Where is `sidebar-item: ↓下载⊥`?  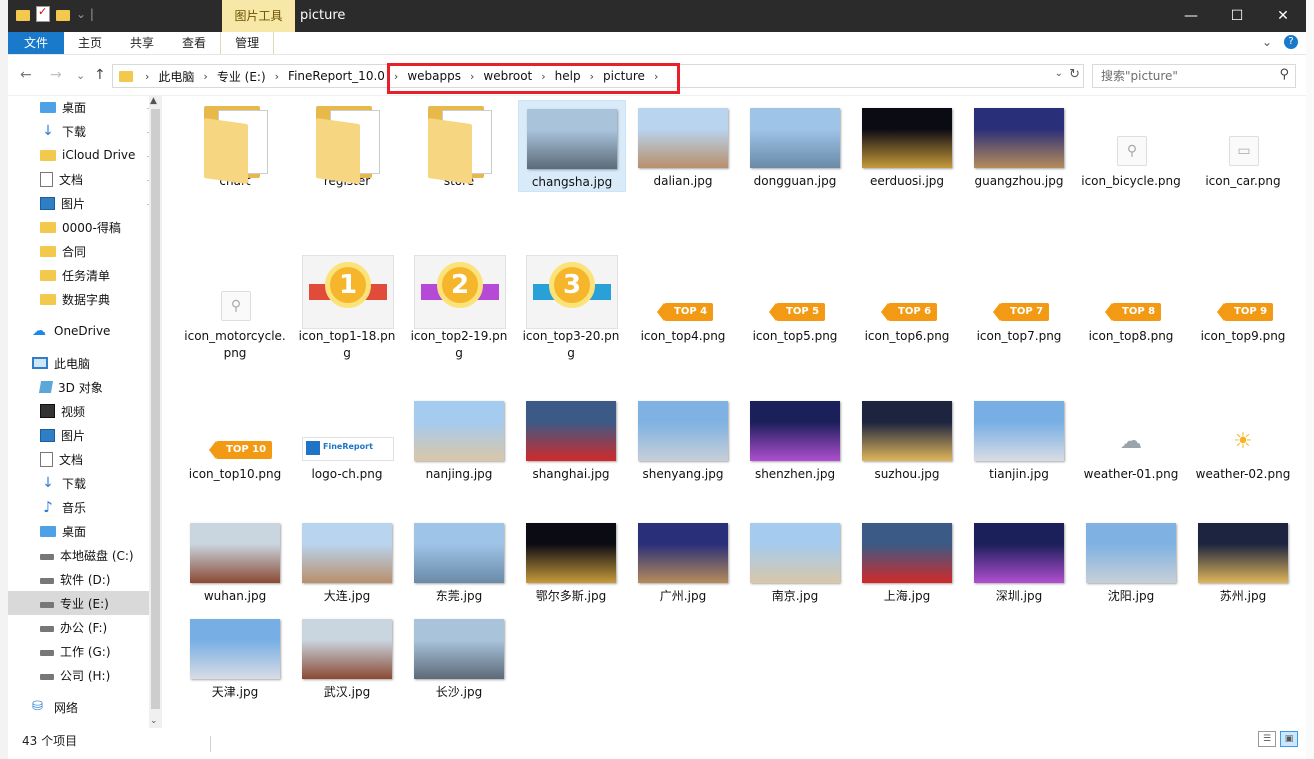 sidebar-item: ↓下载⊥ is located at coordinates (84, 131).